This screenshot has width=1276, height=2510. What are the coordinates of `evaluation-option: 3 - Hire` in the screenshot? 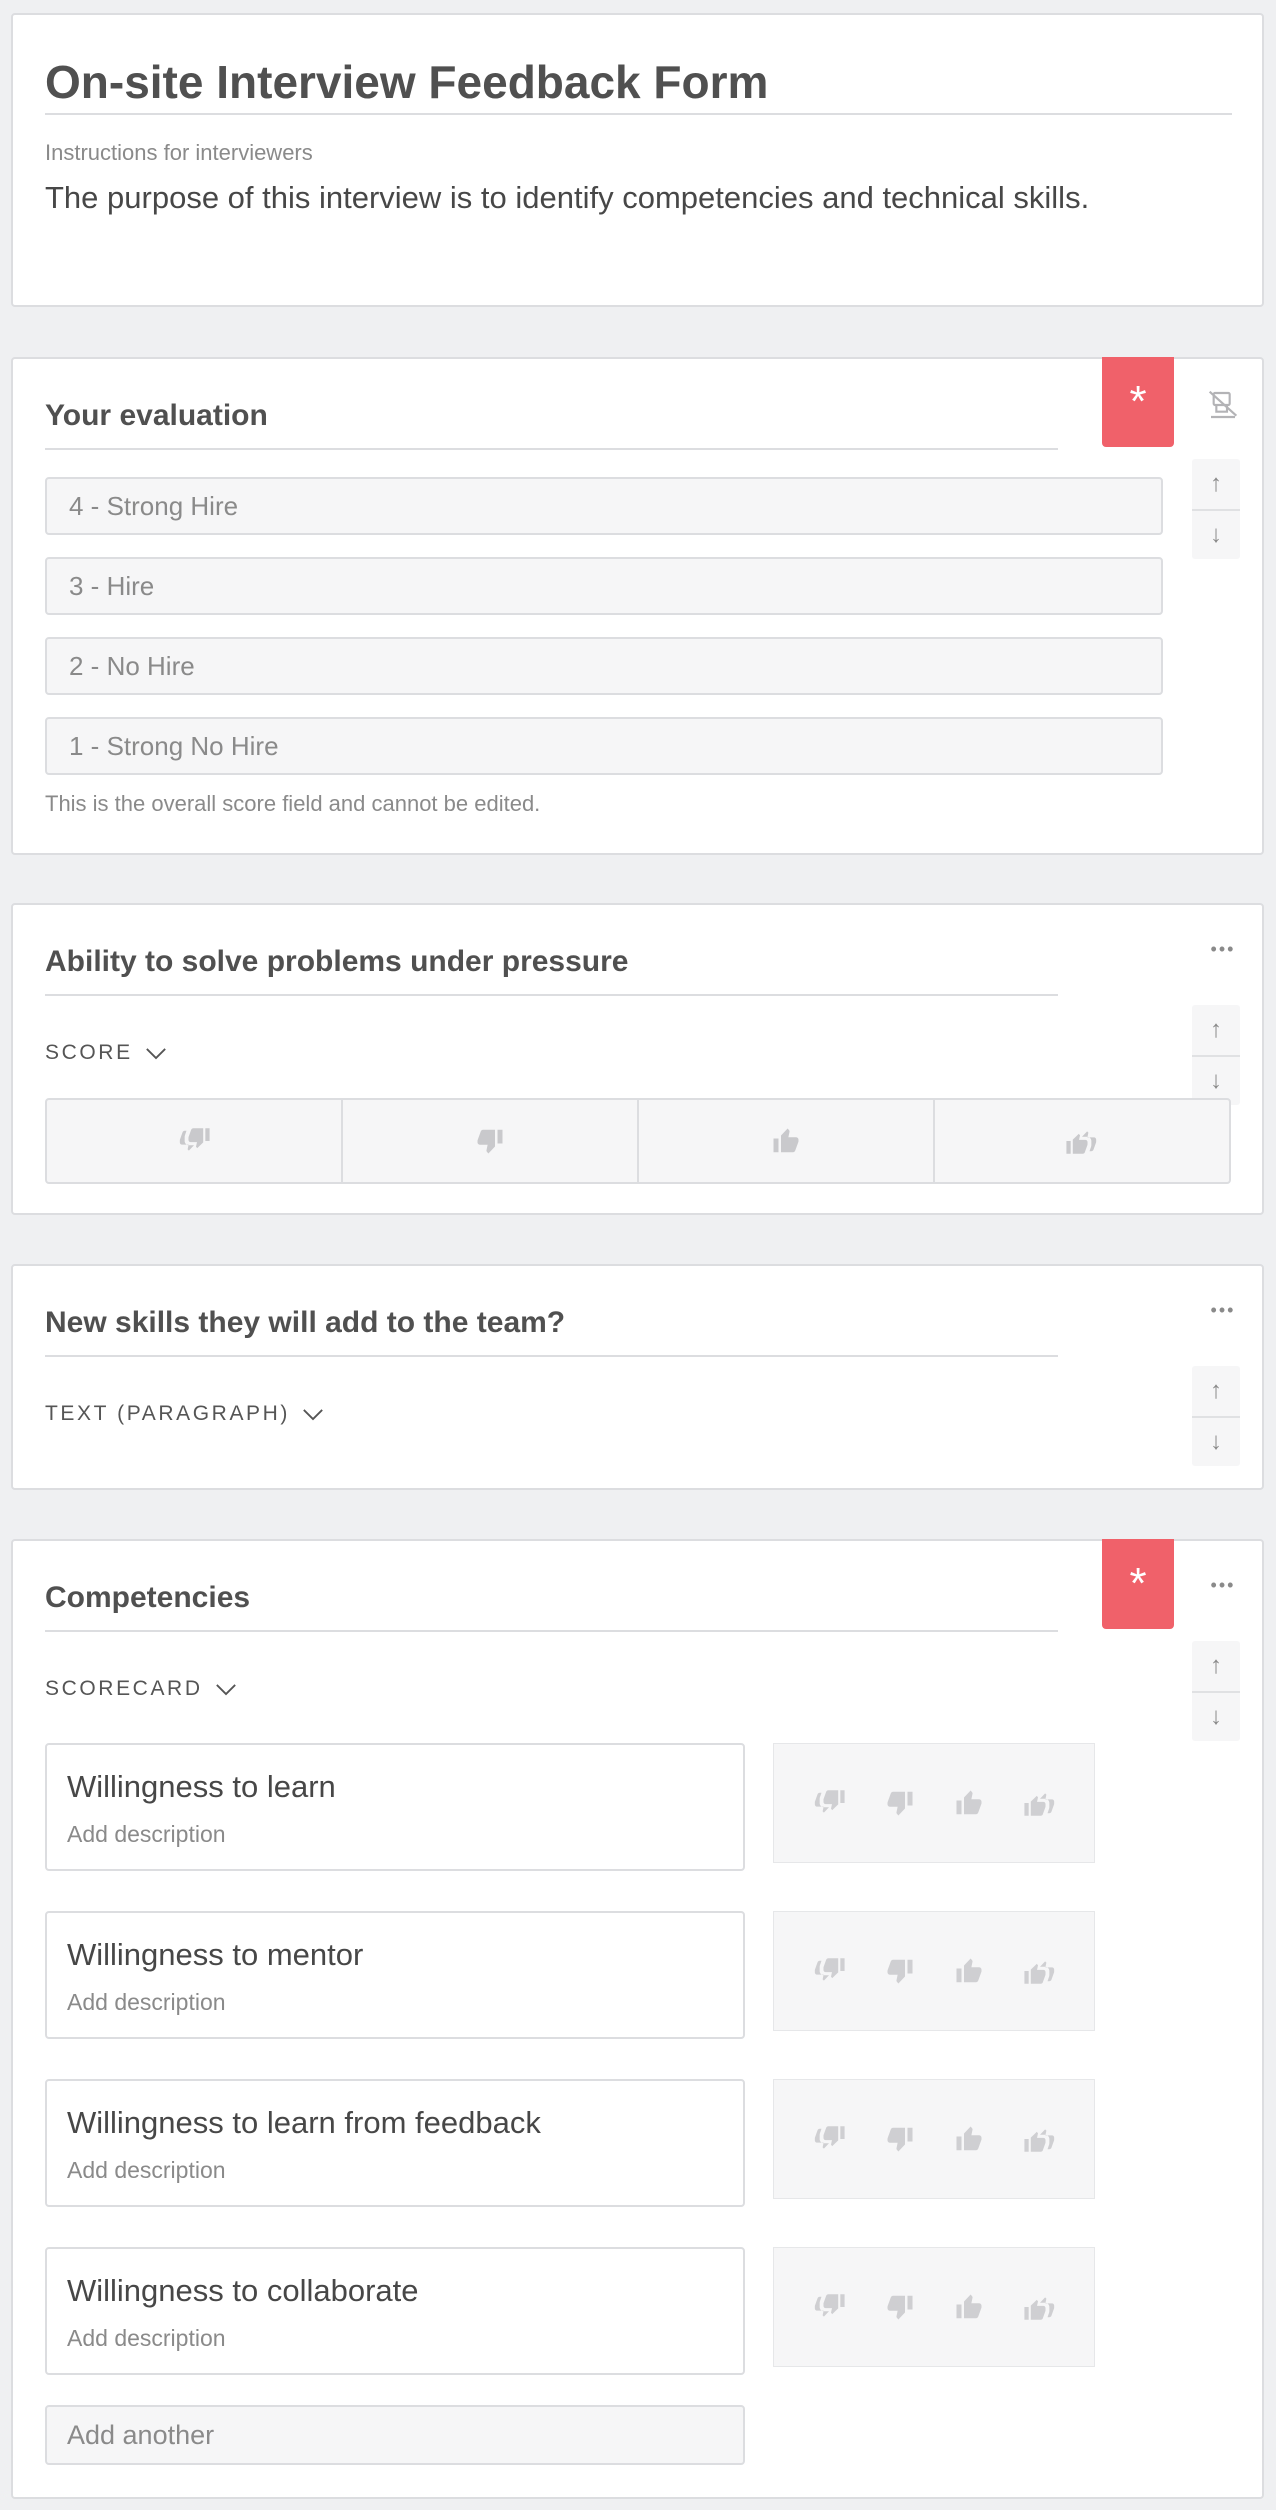 It's located at (604, 586).